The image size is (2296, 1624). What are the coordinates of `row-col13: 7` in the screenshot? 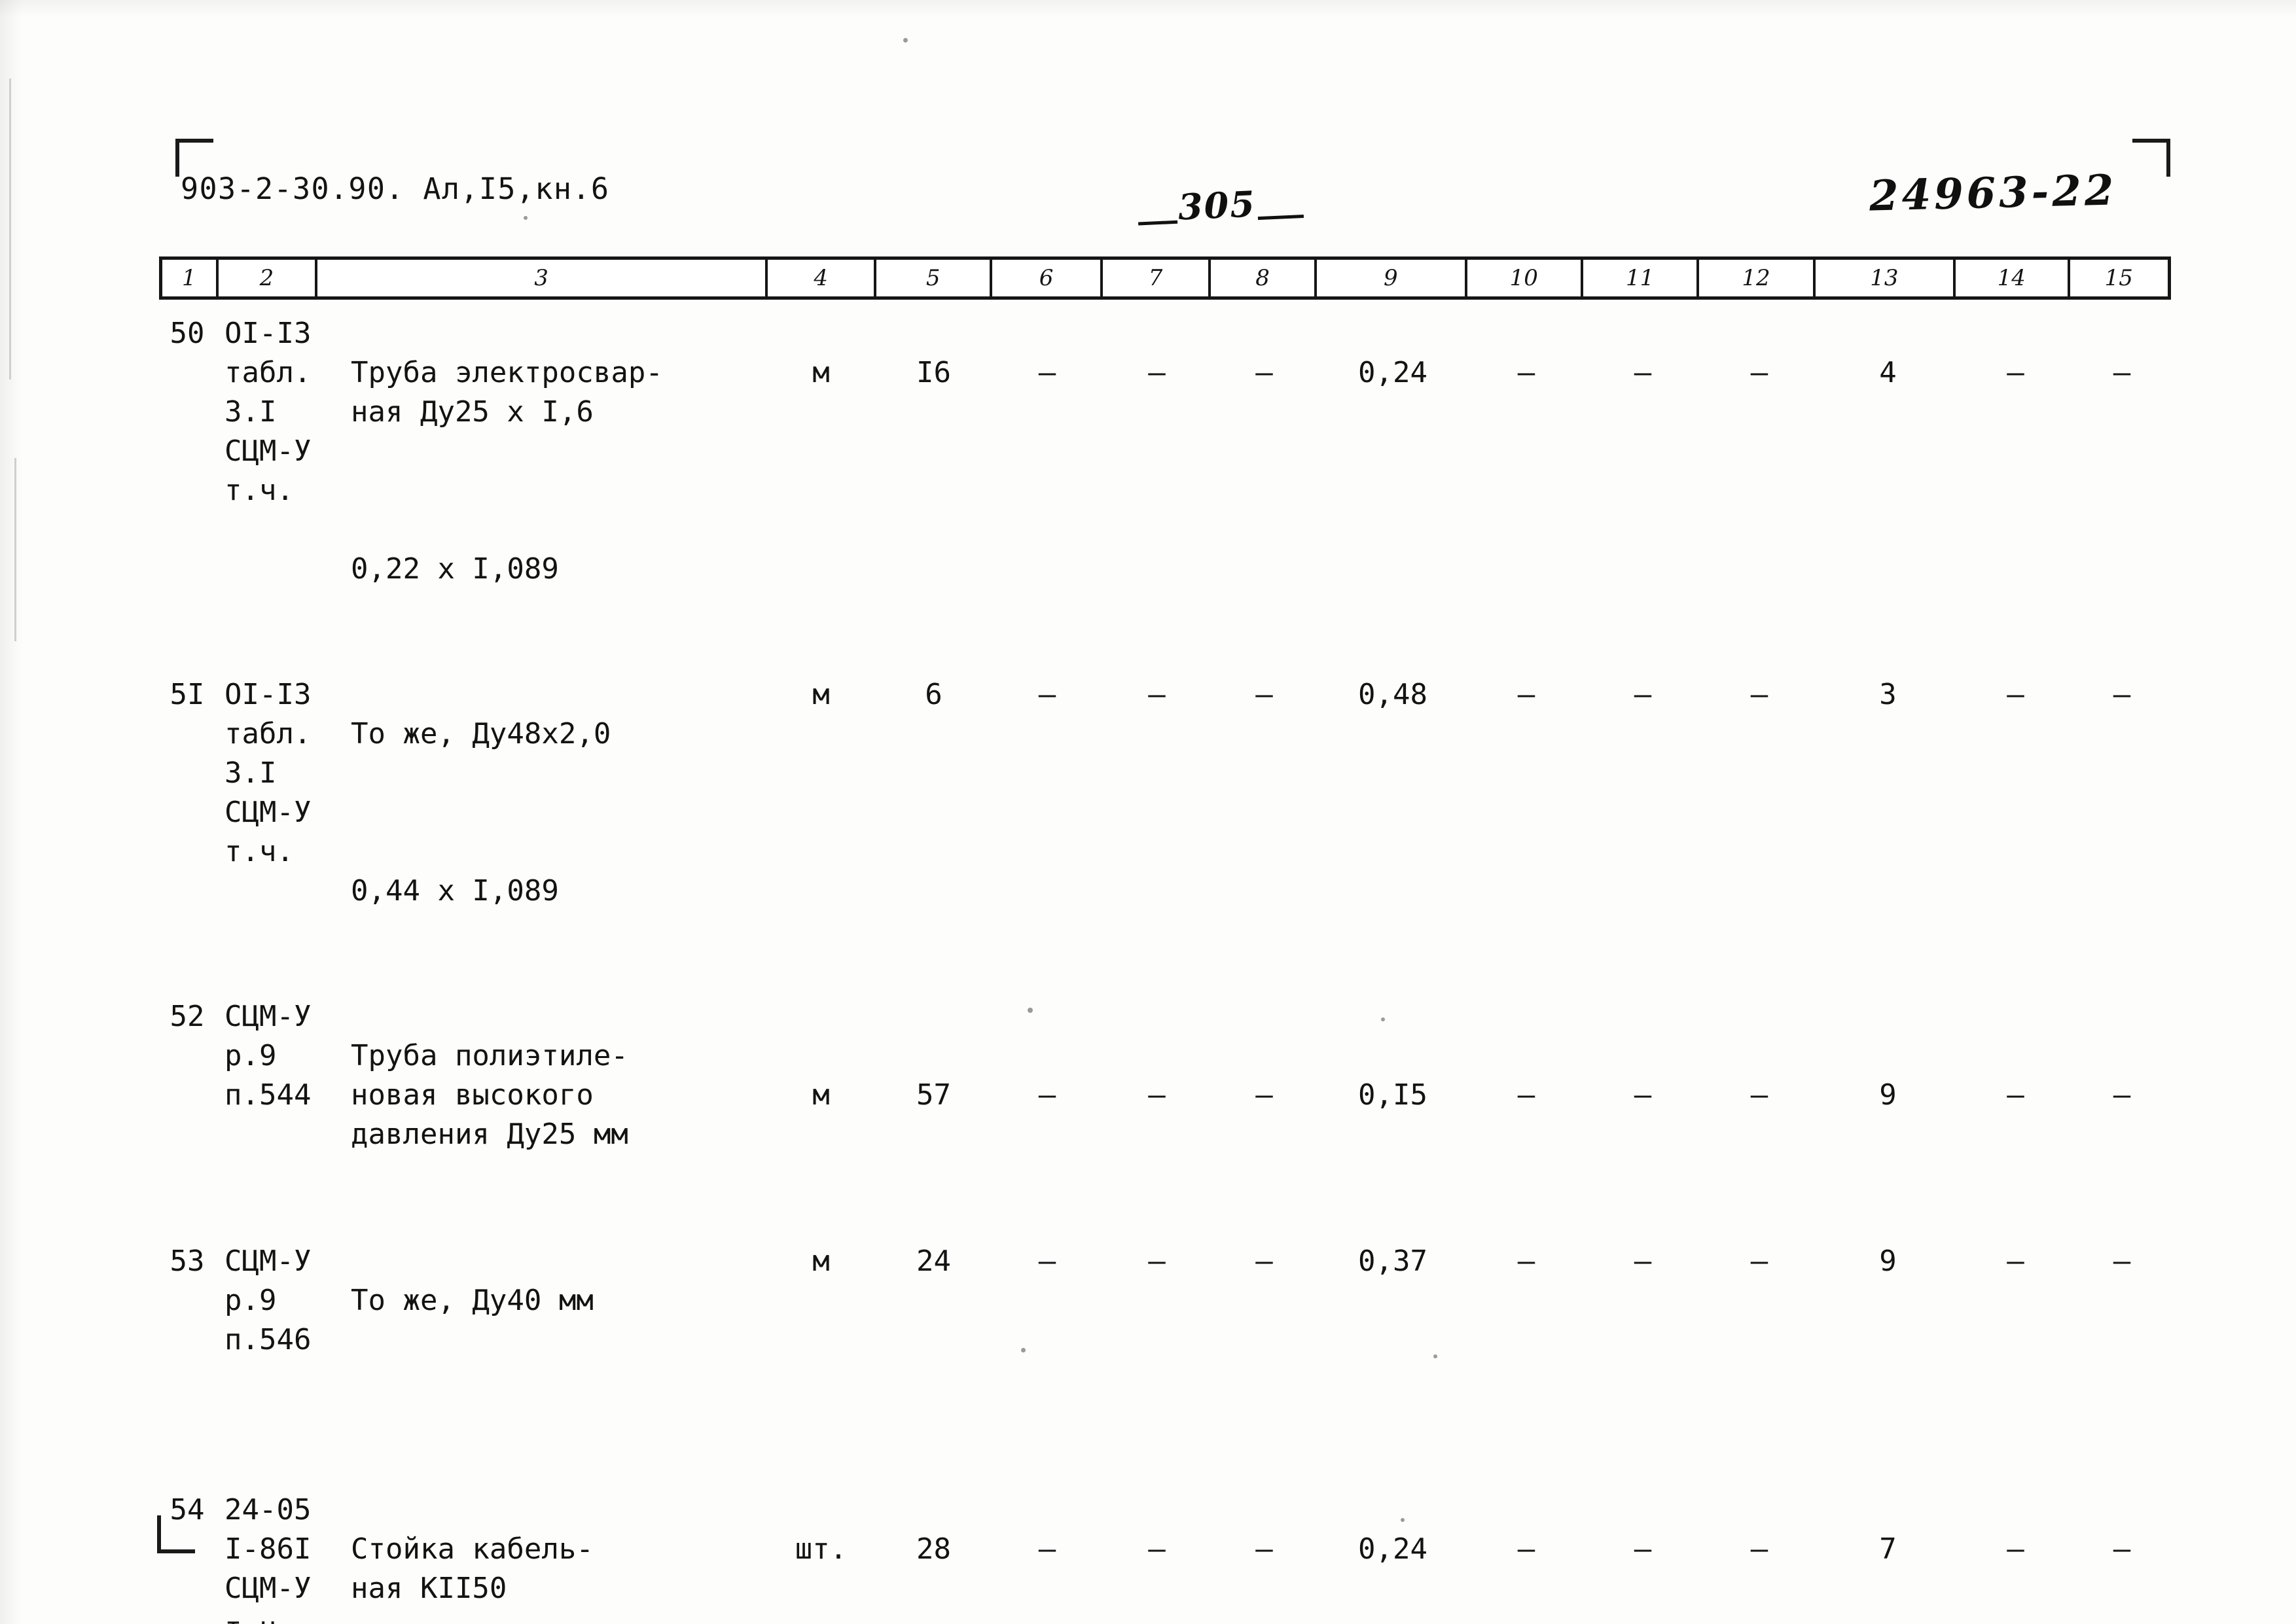 It's located at (1888, 1549).